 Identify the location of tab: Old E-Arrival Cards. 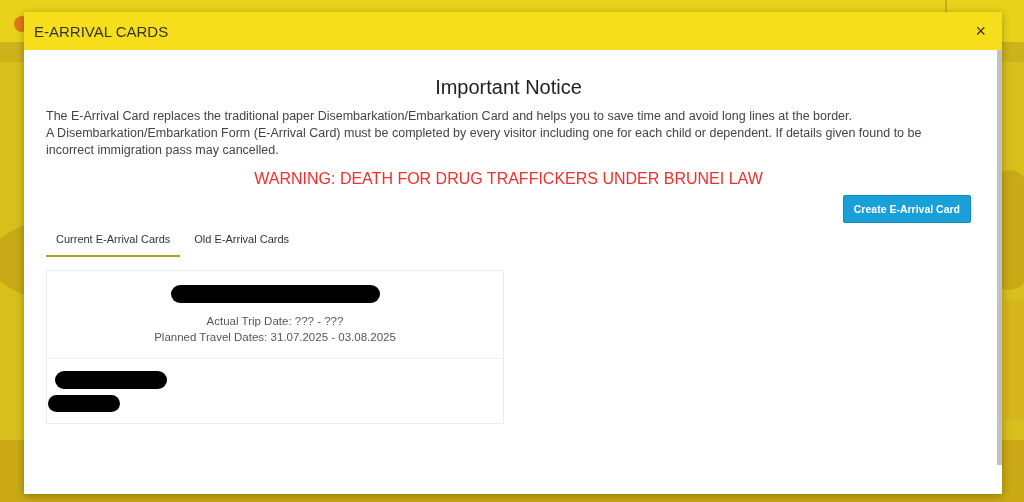
(242, 244).